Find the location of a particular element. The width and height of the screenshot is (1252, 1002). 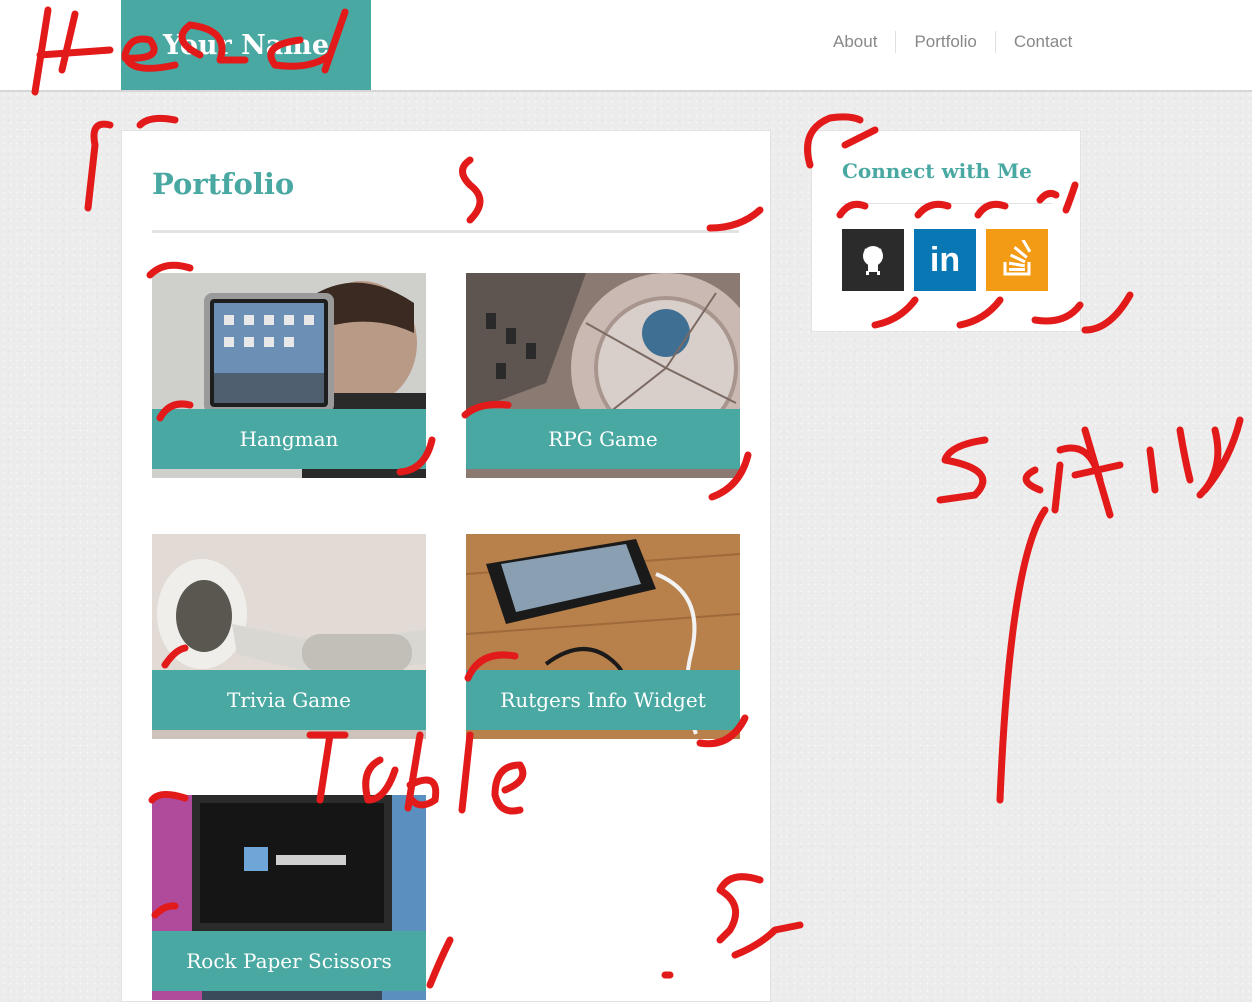

nav-portfolio: Portfolio is located at coordinates (944, 42).